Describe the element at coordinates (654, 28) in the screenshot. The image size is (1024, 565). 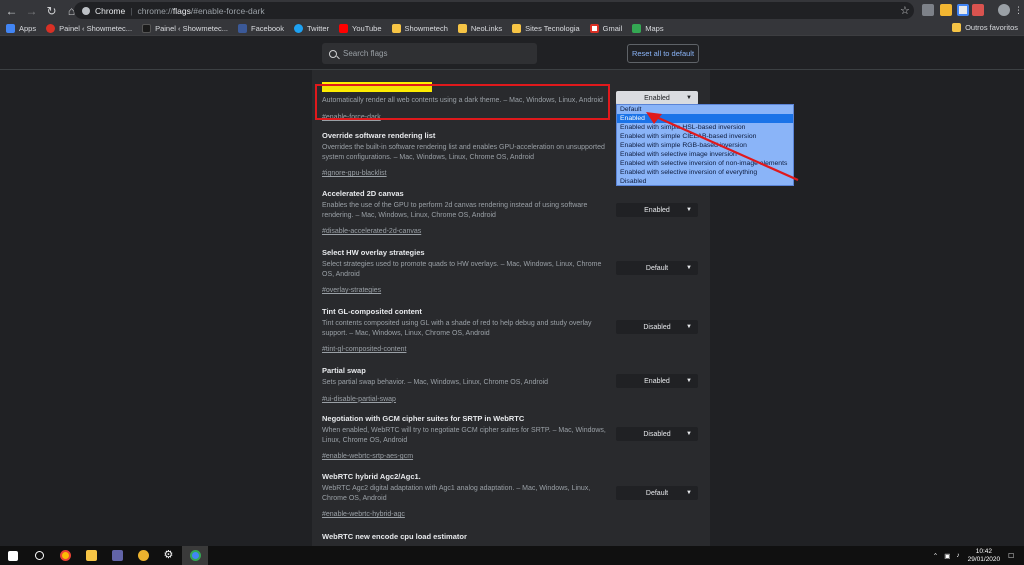
I see `bookmark-label: Maps` at that location.